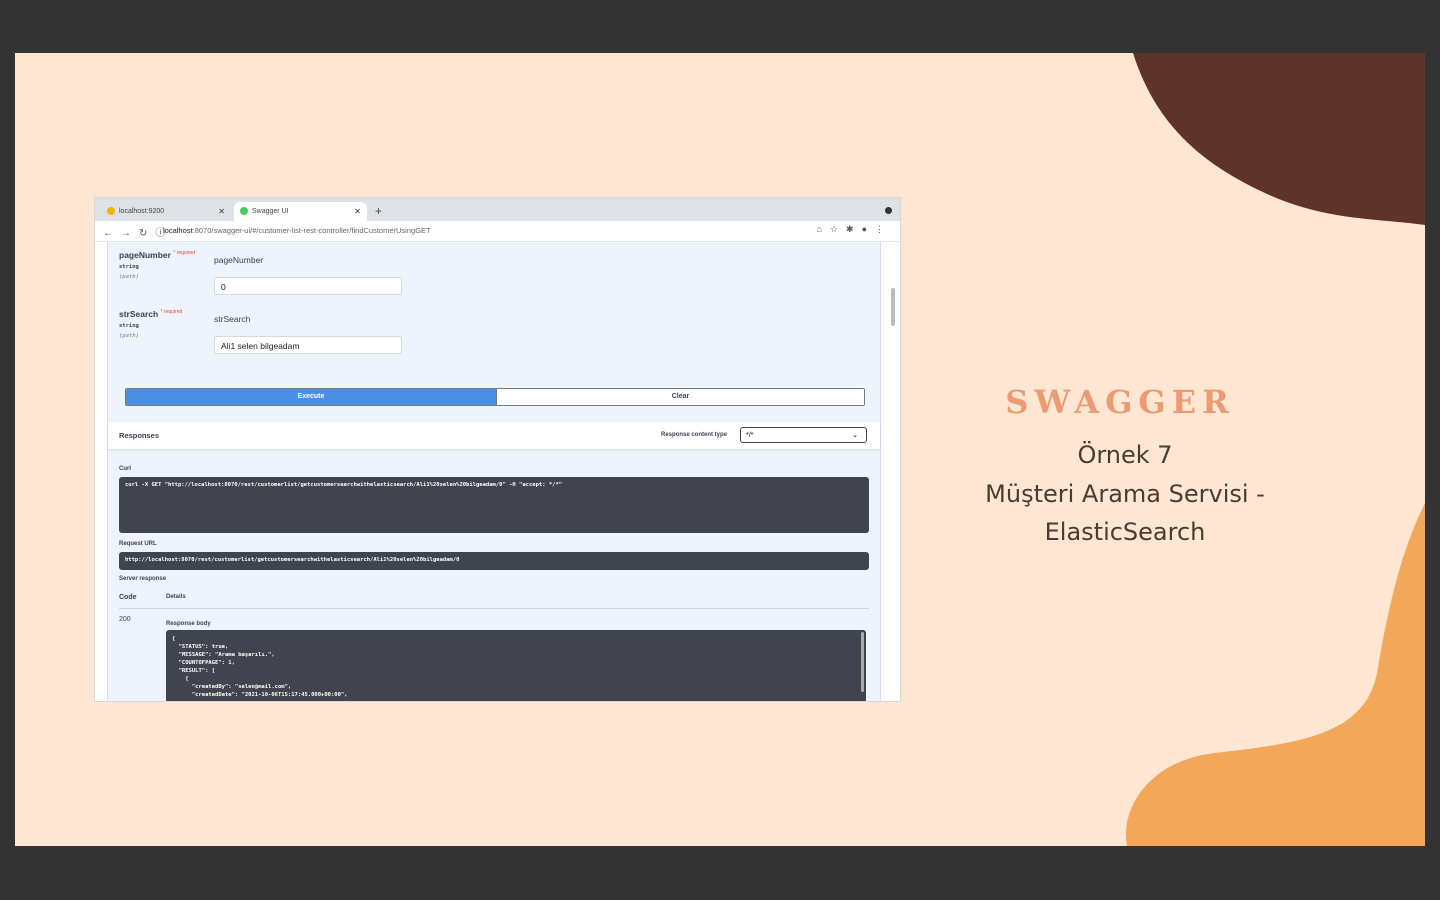 The height and width of the screenshot is (900, 1440). What do you see at coordinates (823, 229) in the screenshot?
I see `translate-icon: ⌂` at bounding box center [823, 229].